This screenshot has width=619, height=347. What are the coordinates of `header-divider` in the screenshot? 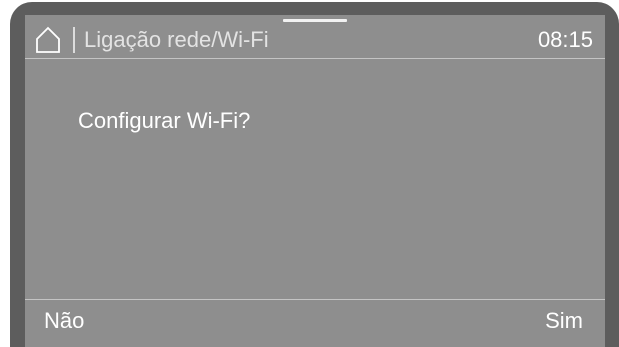 It's located at (74, 40).